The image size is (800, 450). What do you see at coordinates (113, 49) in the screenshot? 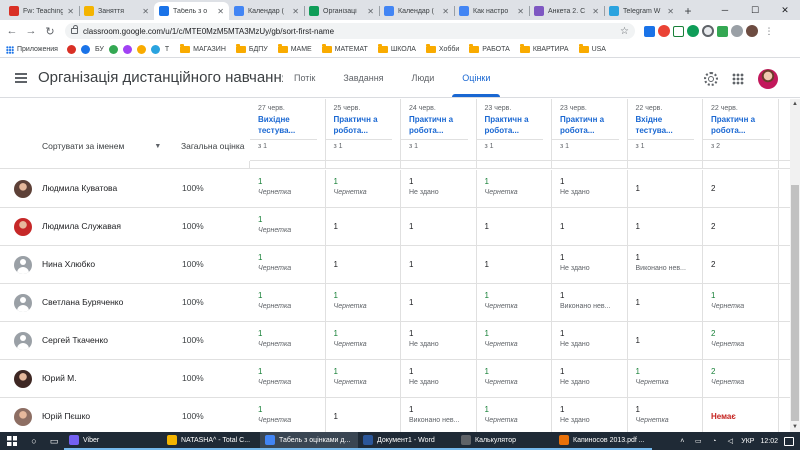
I see `bookmark-green-icon` at bounding box center [113, 49].